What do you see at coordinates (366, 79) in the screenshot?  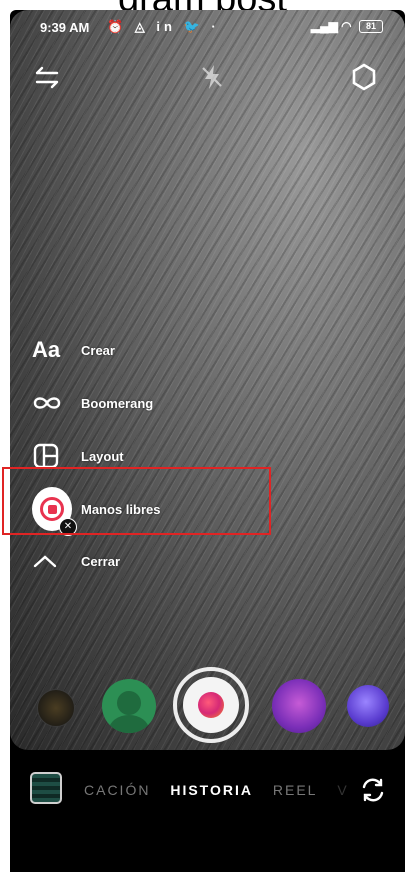 I see `settings-icon` at bounding box center [366, 79].